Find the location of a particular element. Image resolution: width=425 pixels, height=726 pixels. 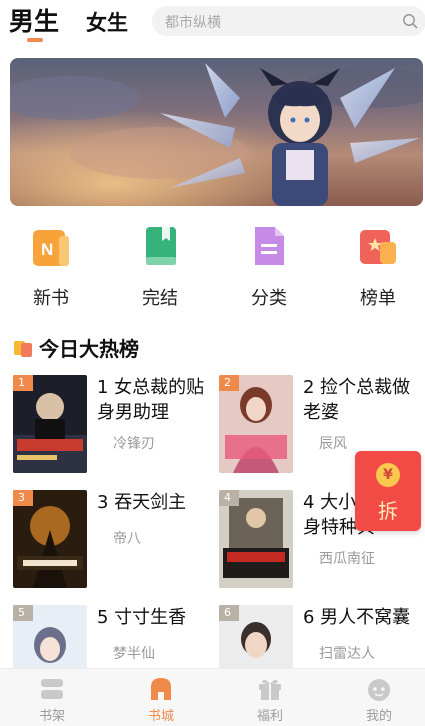

book-cover: 3 is located at coordinates (50, 539).